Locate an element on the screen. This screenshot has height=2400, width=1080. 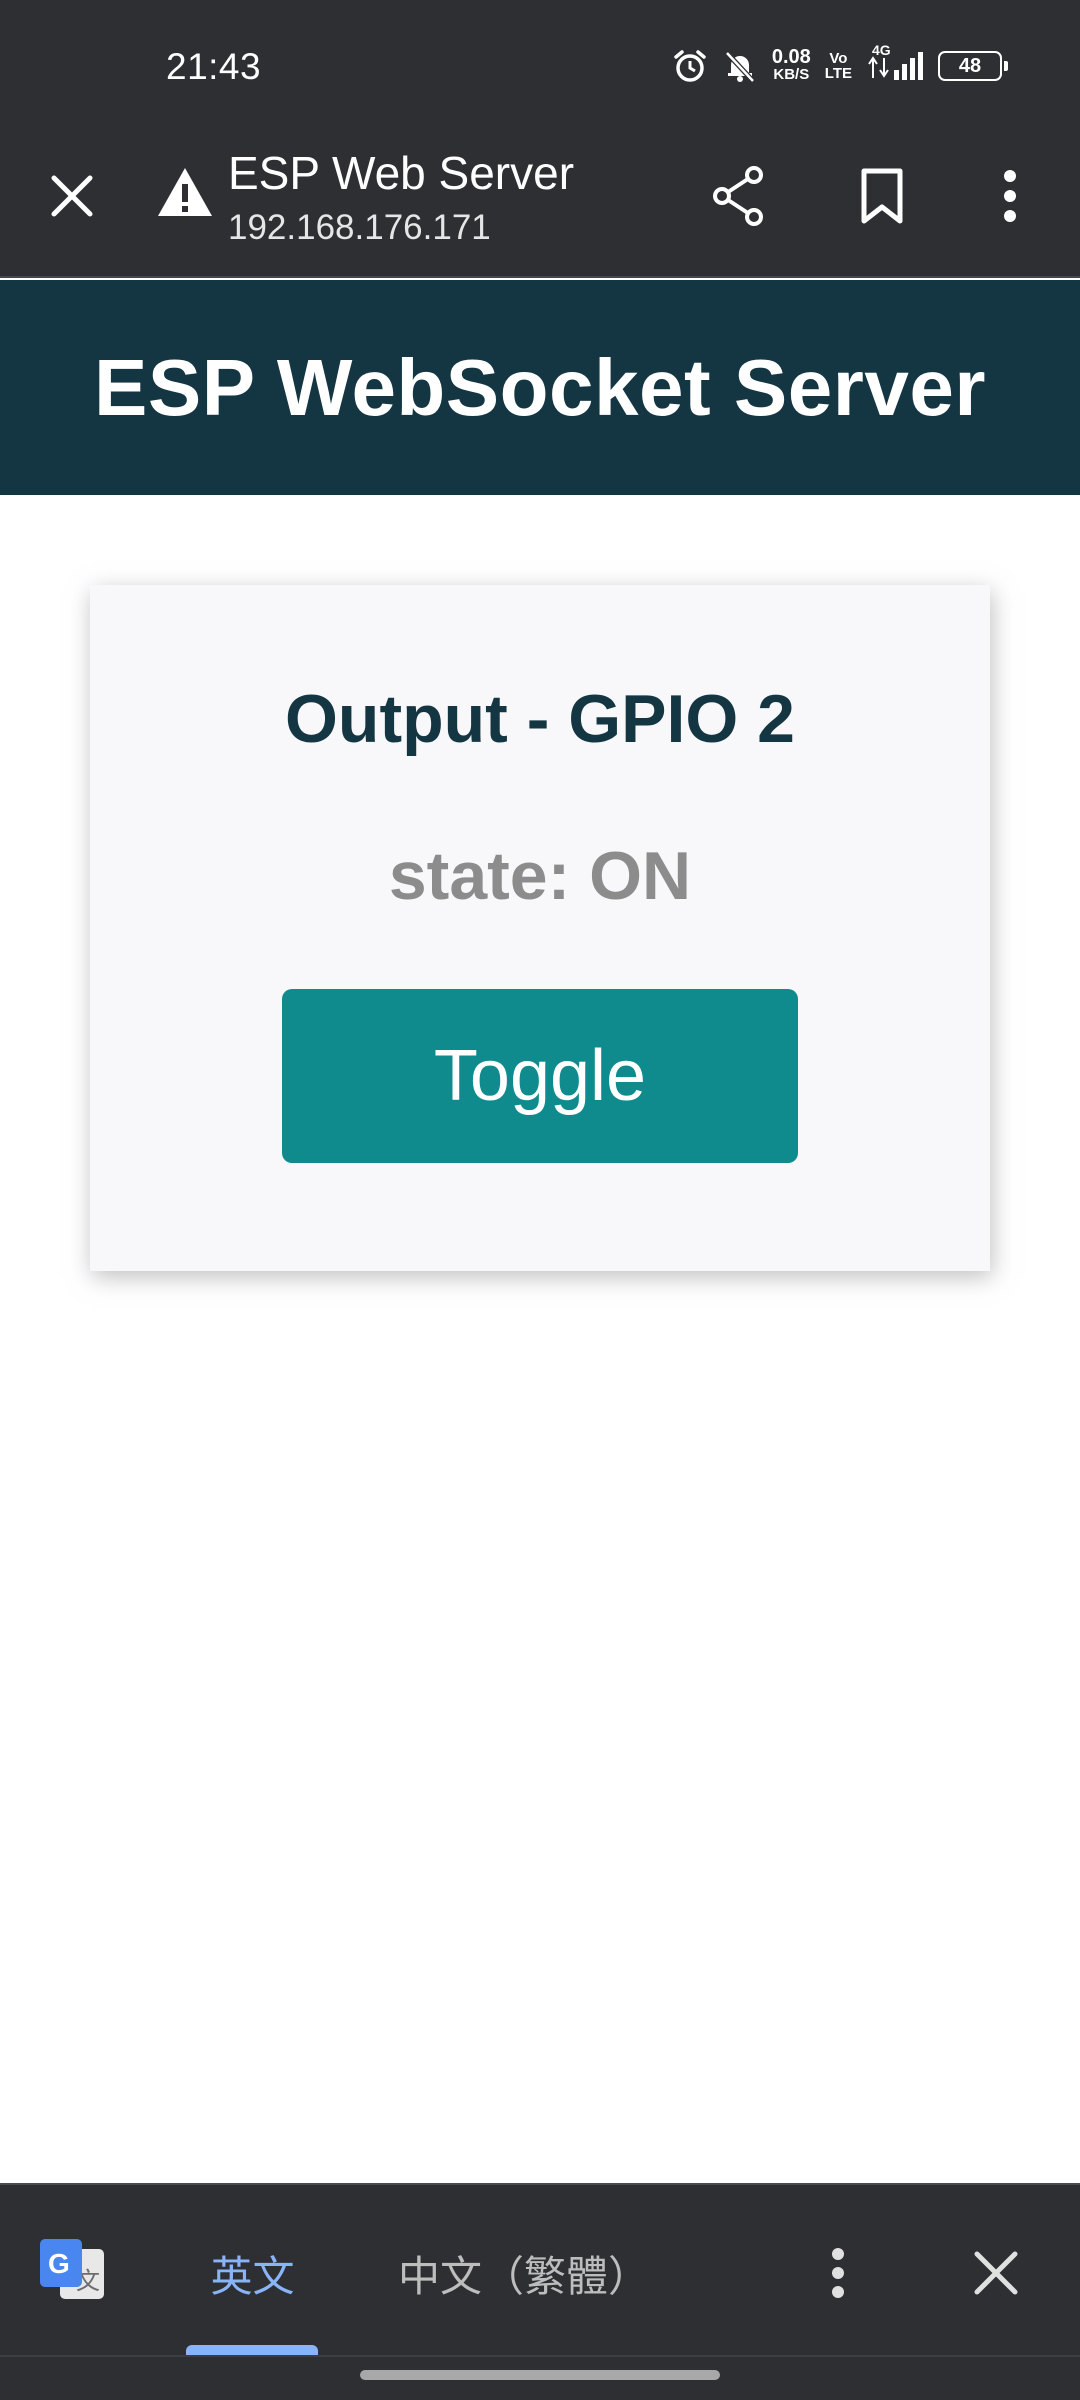
svg-text: G is located at coordinates (59, 2263).